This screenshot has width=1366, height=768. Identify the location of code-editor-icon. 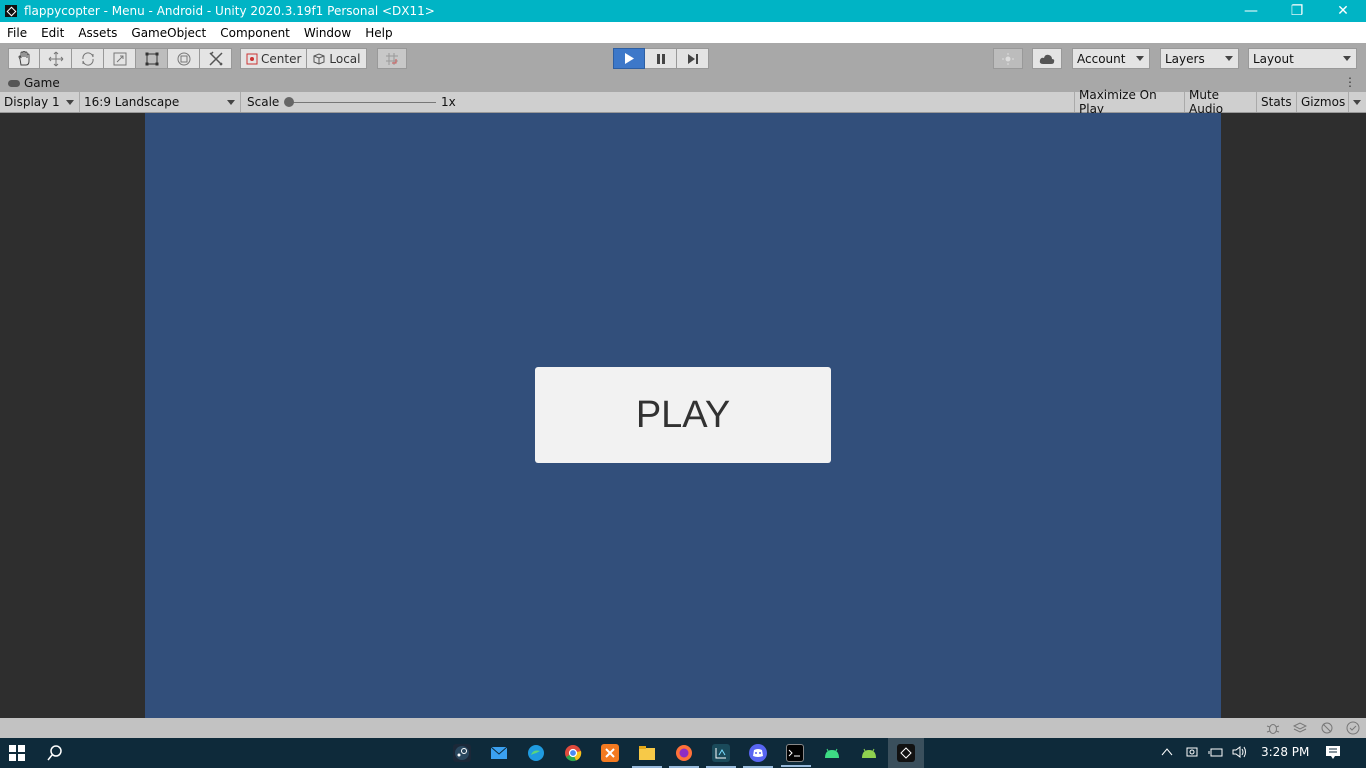
(721, 756).